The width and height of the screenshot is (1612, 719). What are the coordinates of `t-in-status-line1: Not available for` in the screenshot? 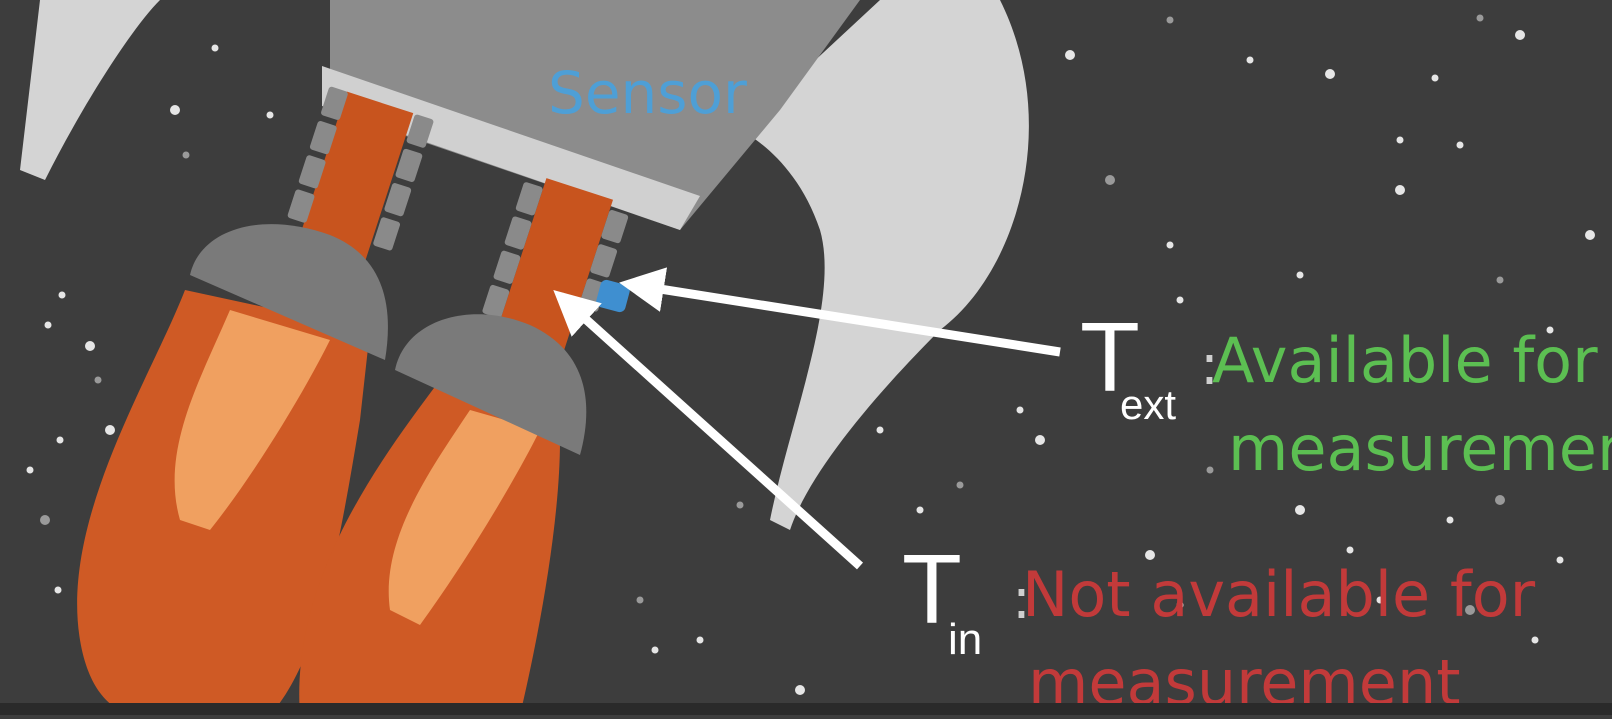 It's located at (1279, 594).